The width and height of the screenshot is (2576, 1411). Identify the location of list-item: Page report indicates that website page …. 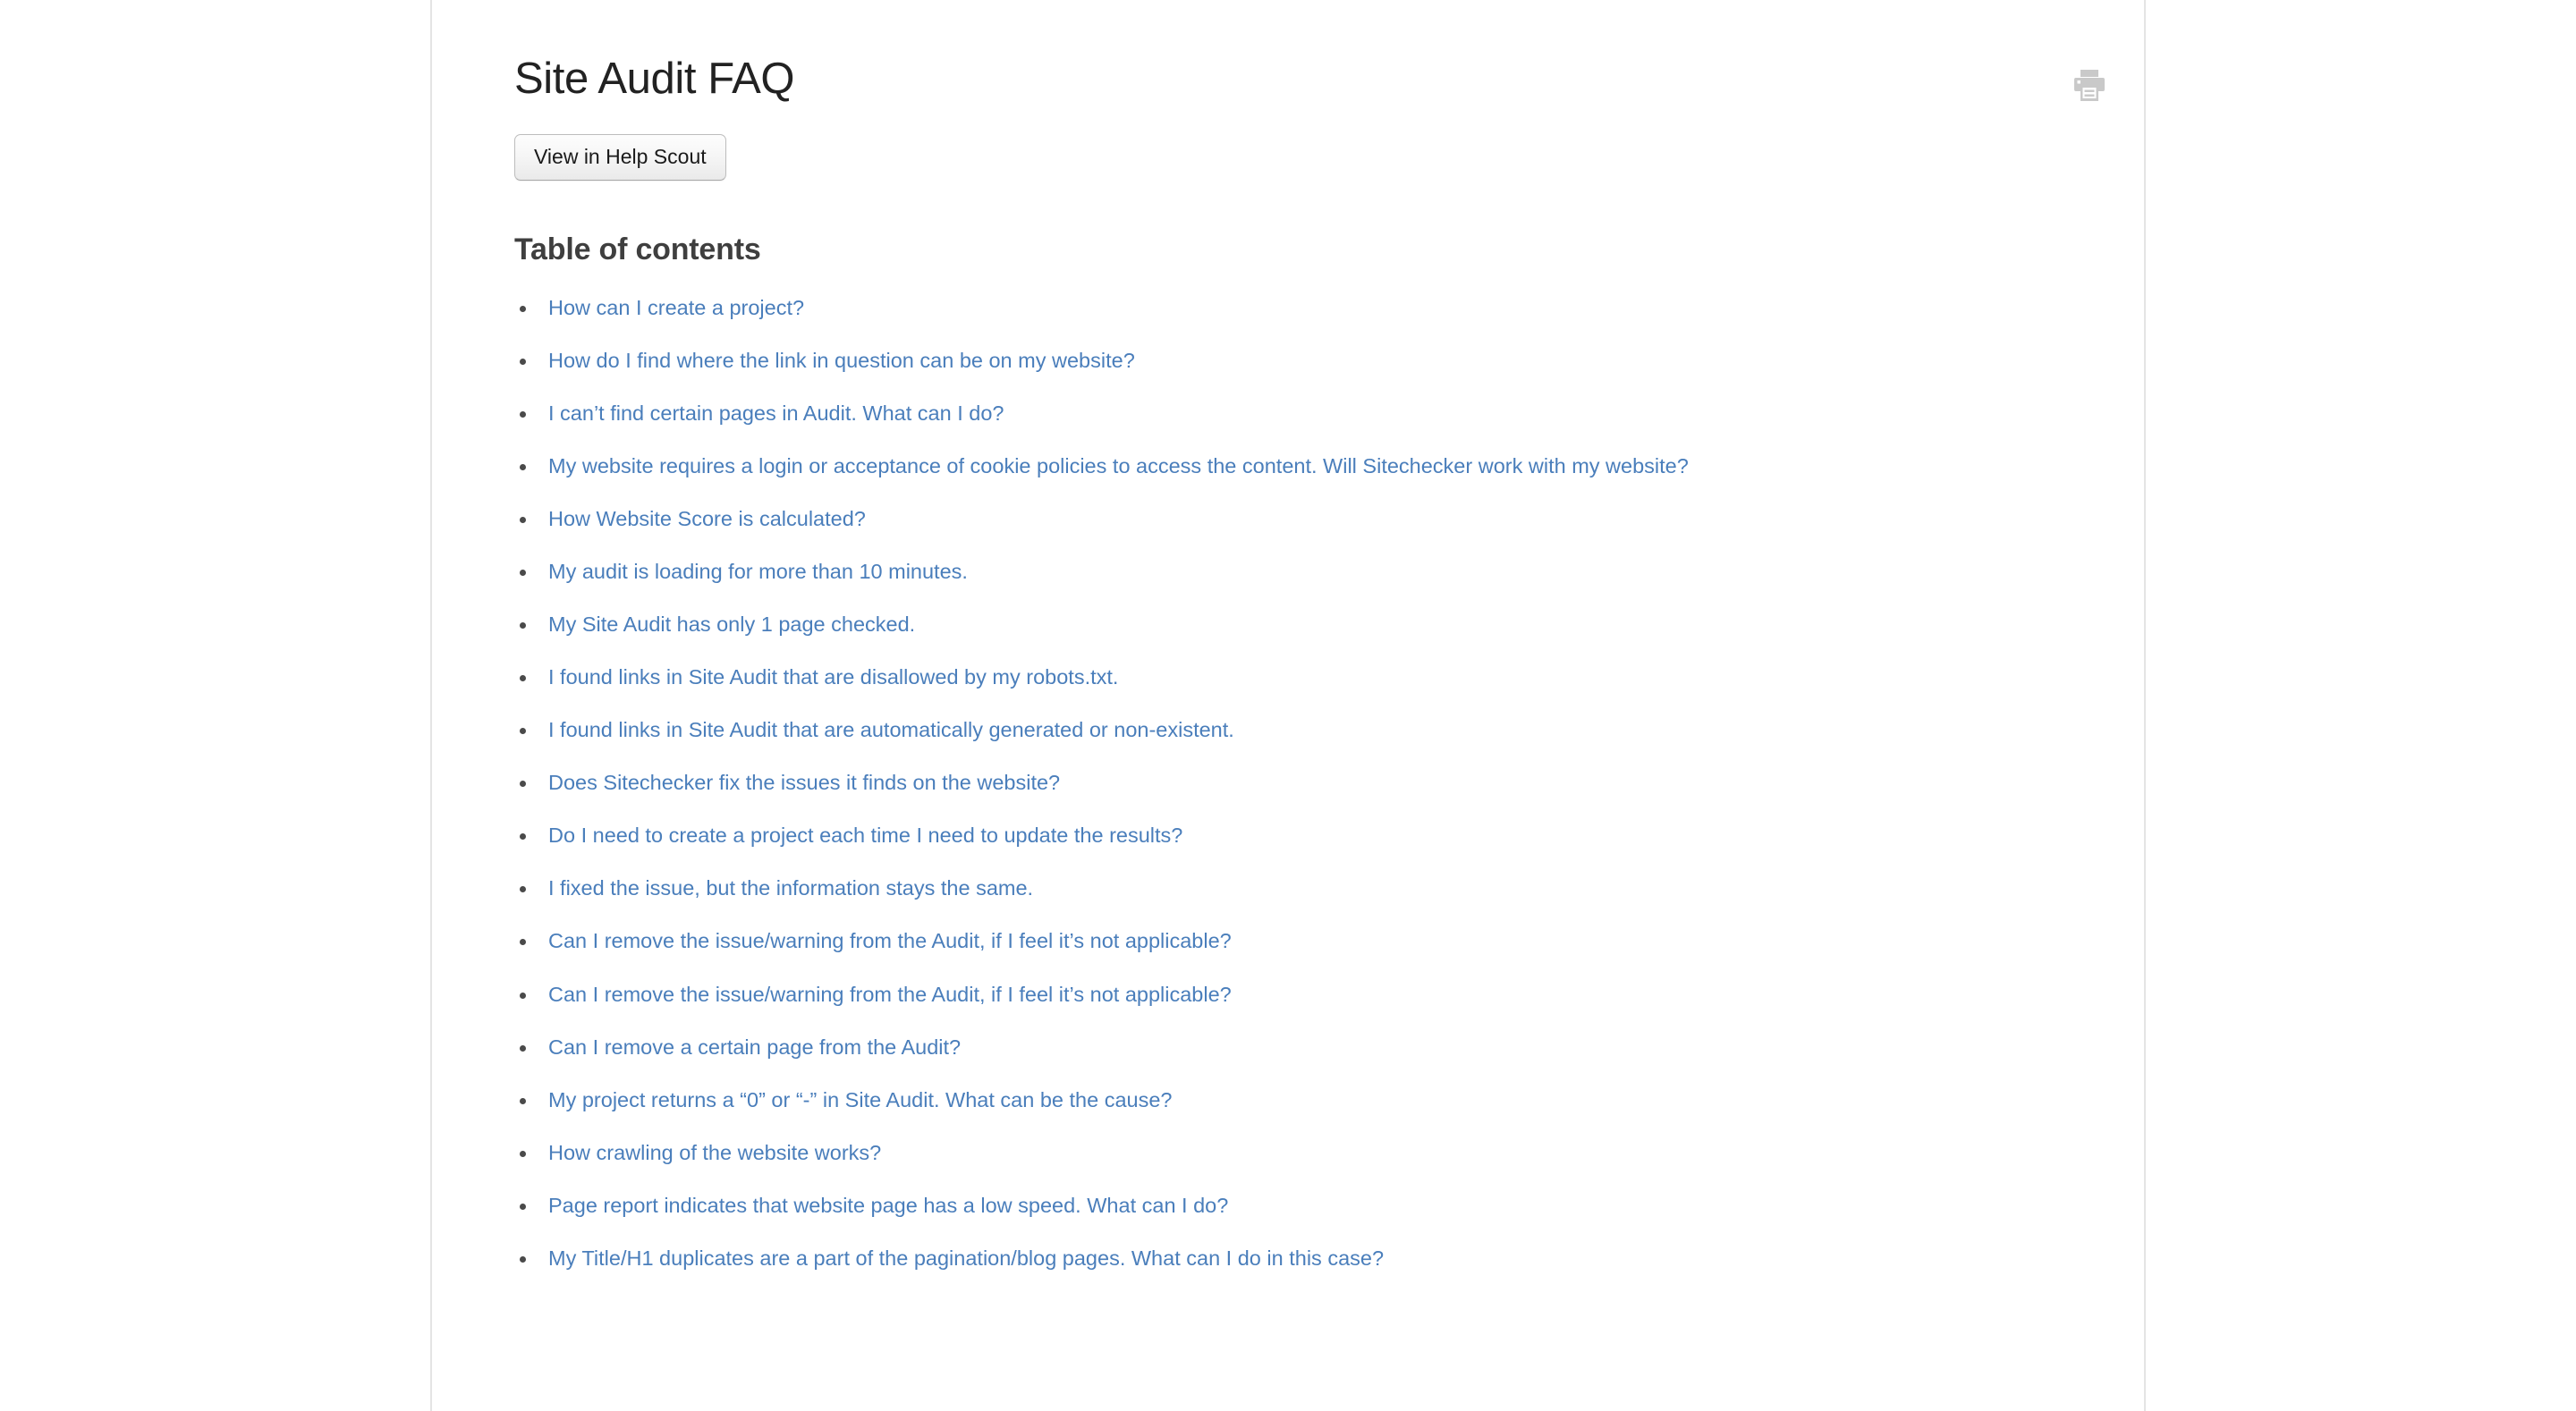
(1311, 1206).